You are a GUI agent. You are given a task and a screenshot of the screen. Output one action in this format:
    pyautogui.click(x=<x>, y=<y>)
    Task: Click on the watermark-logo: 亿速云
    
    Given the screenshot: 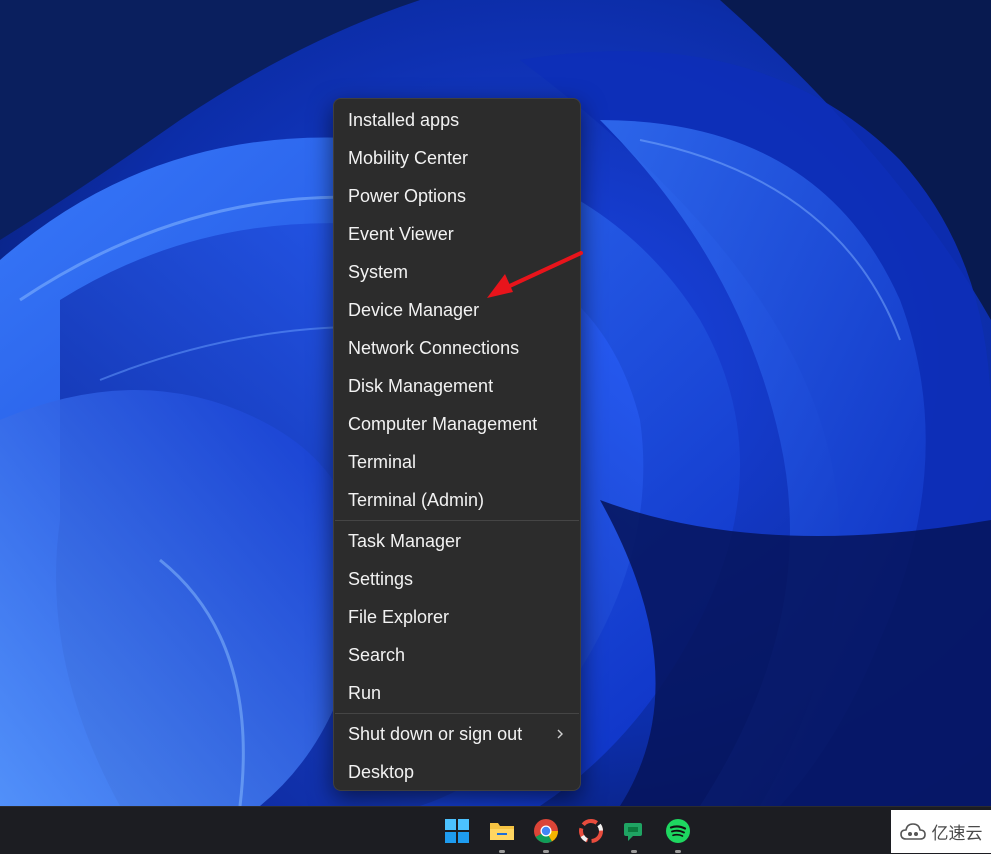 What is the action you would take?
    pyautogui.click(x=941, y=831)
    